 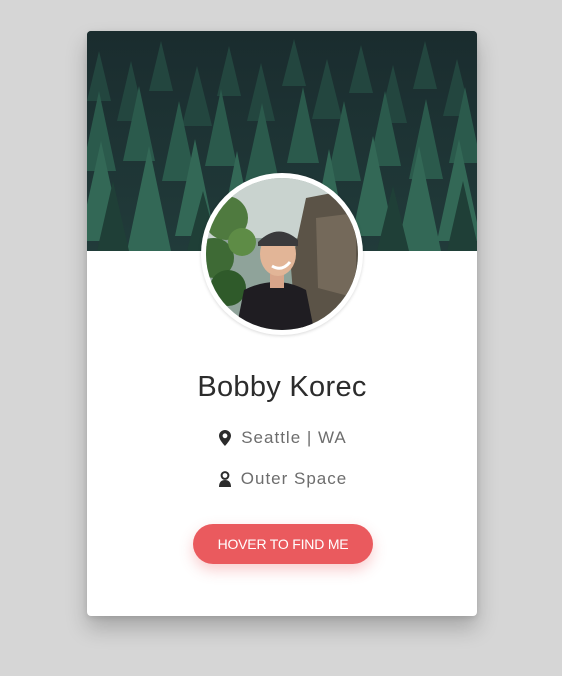 What do you see at coordinates (294, 478) in the screenshot?
I see `planet-text: Outer Space` at bounding box center [294, 478].